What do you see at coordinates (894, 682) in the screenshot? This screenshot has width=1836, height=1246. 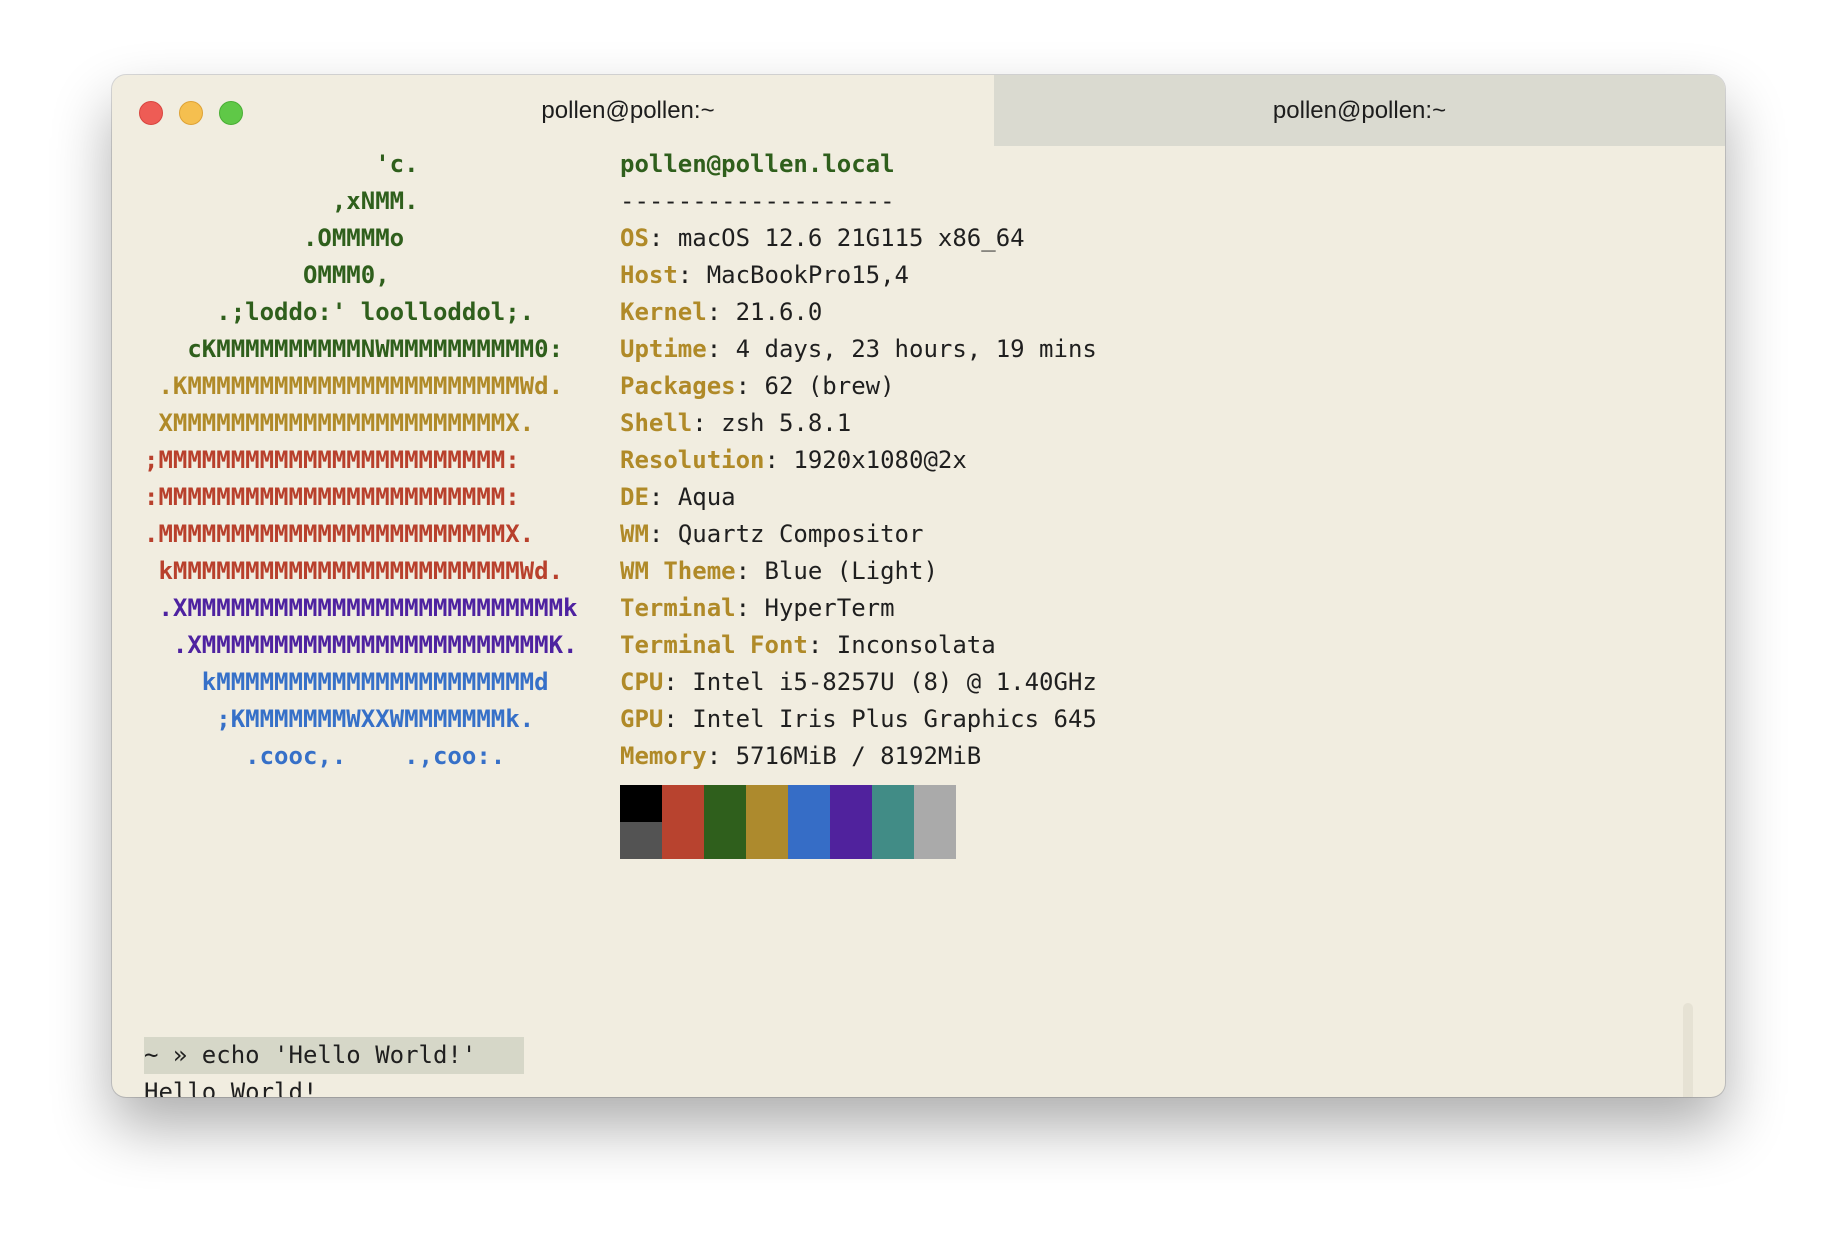 I see `info-value: Intel i5-8257U (8) @ 1.40GHz` at bounding box center [894, 682].